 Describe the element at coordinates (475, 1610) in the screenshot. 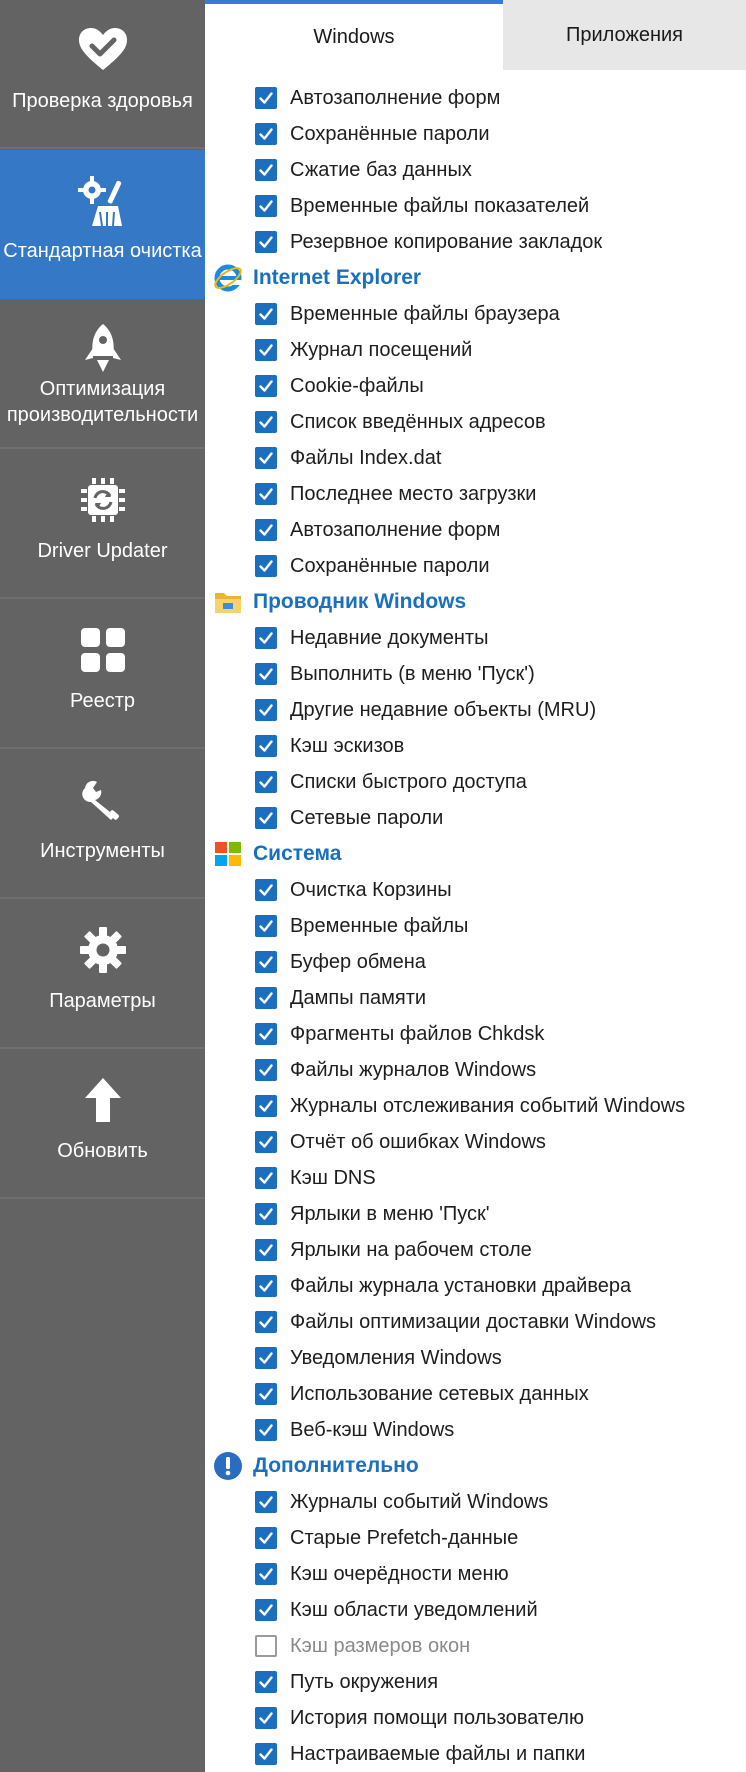

I see `option-row: Кэш области уведомлений` at that location.